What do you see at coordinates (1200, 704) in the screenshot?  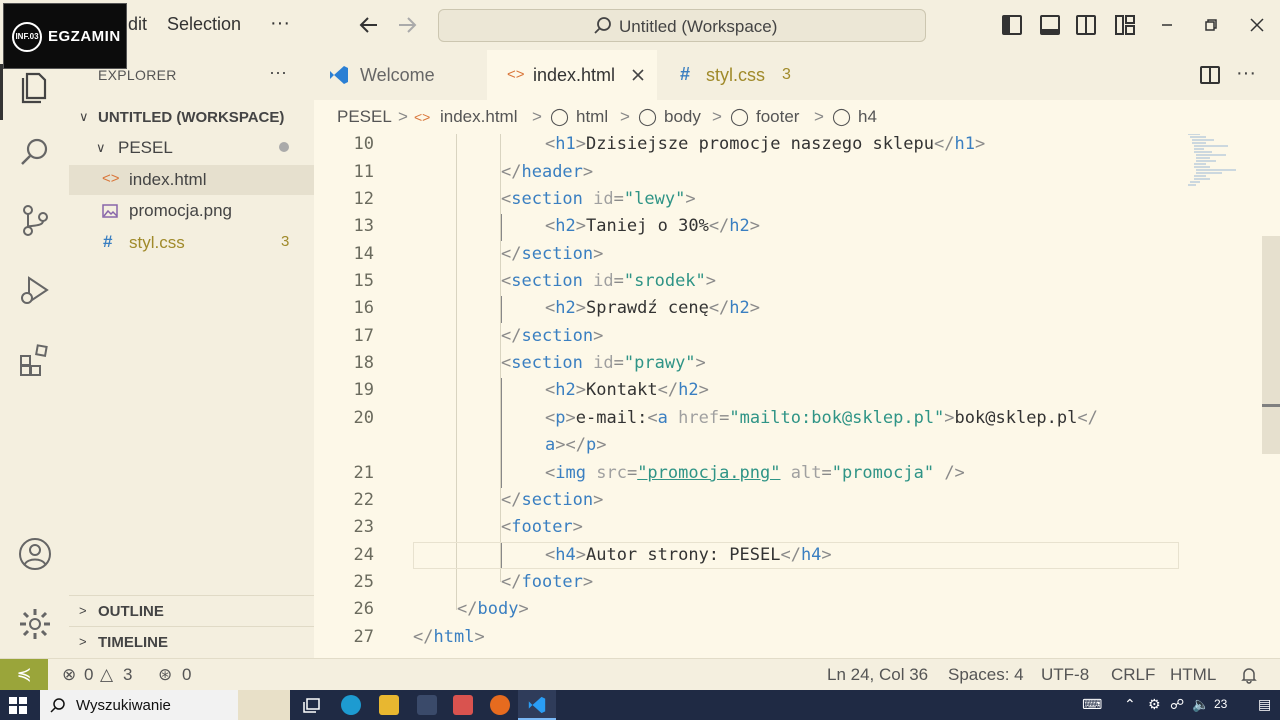 I see `volume-icon: 🔈` at bounding box center [1200, 704].